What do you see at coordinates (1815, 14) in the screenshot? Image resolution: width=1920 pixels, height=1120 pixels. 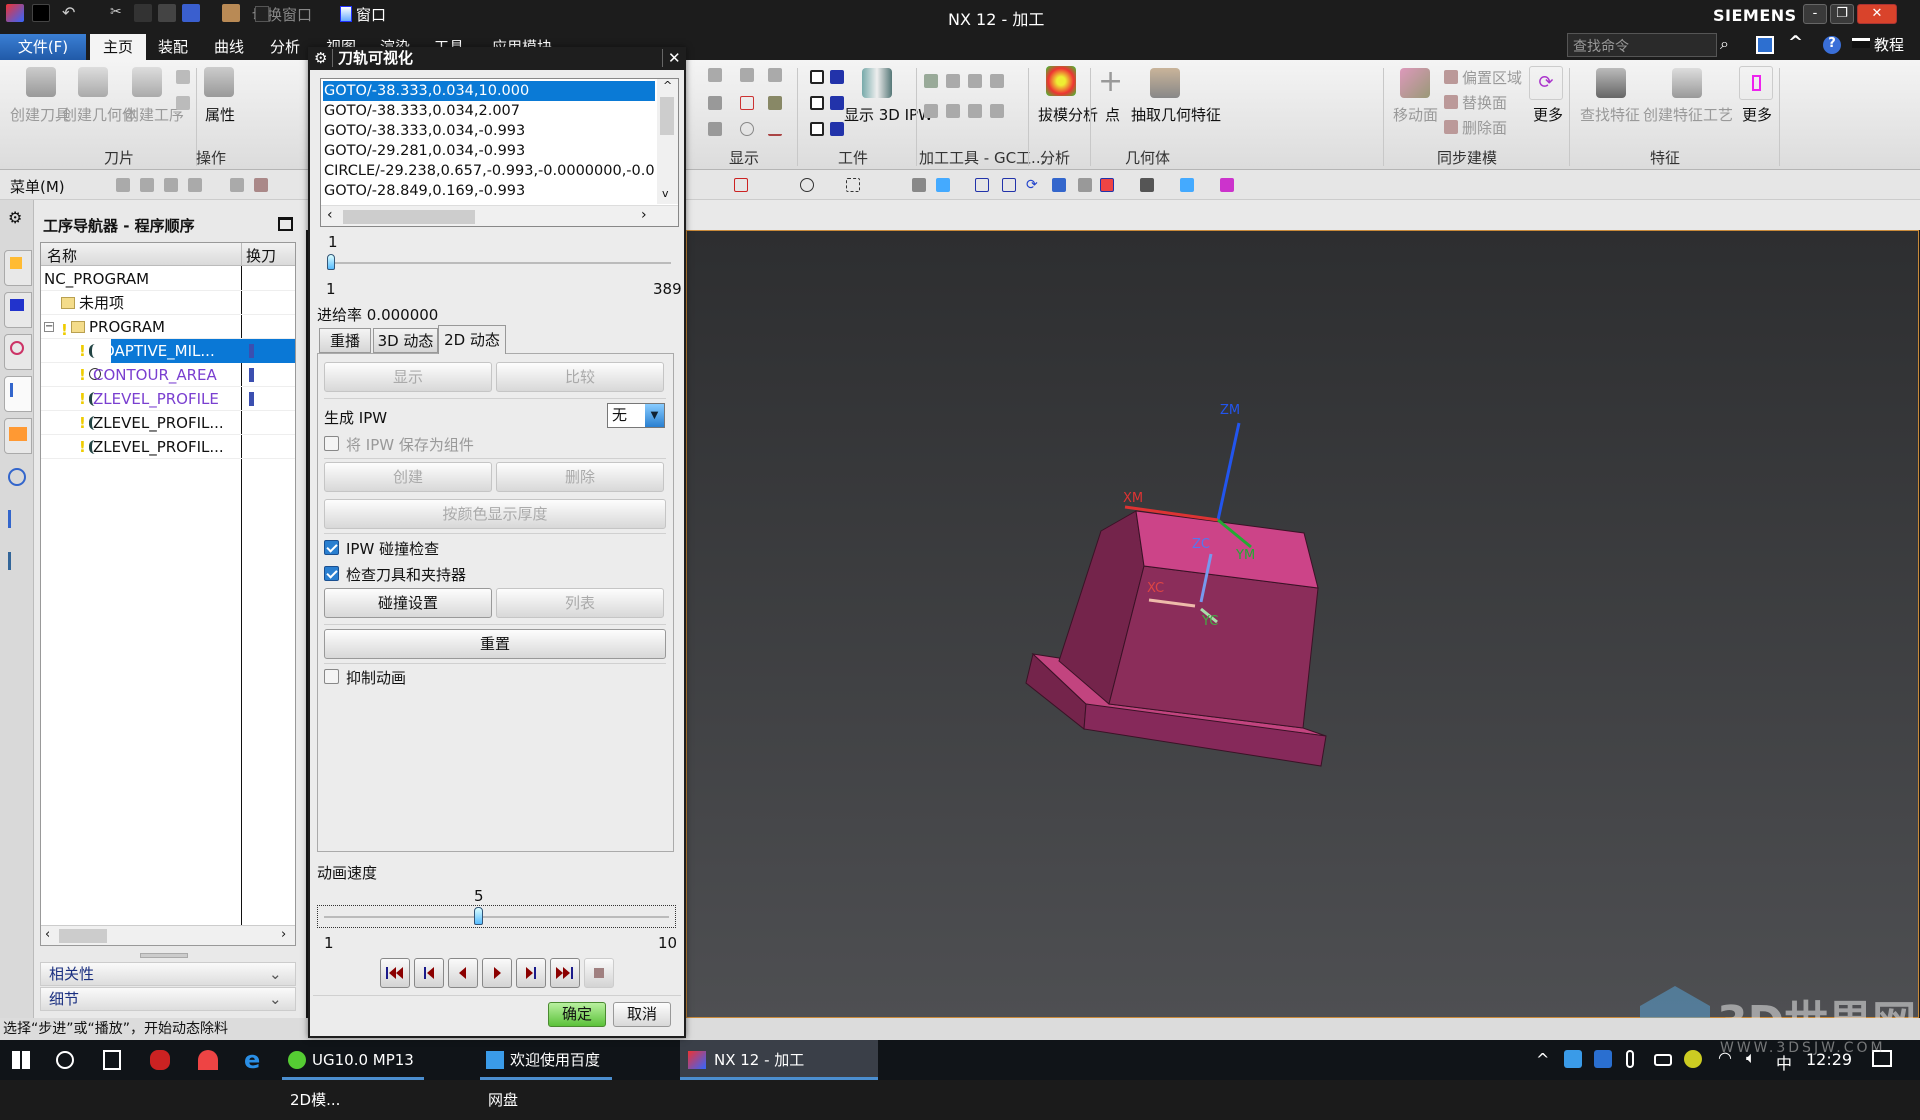 I see `minimize-button: -` at bounding box center [1815, 14].